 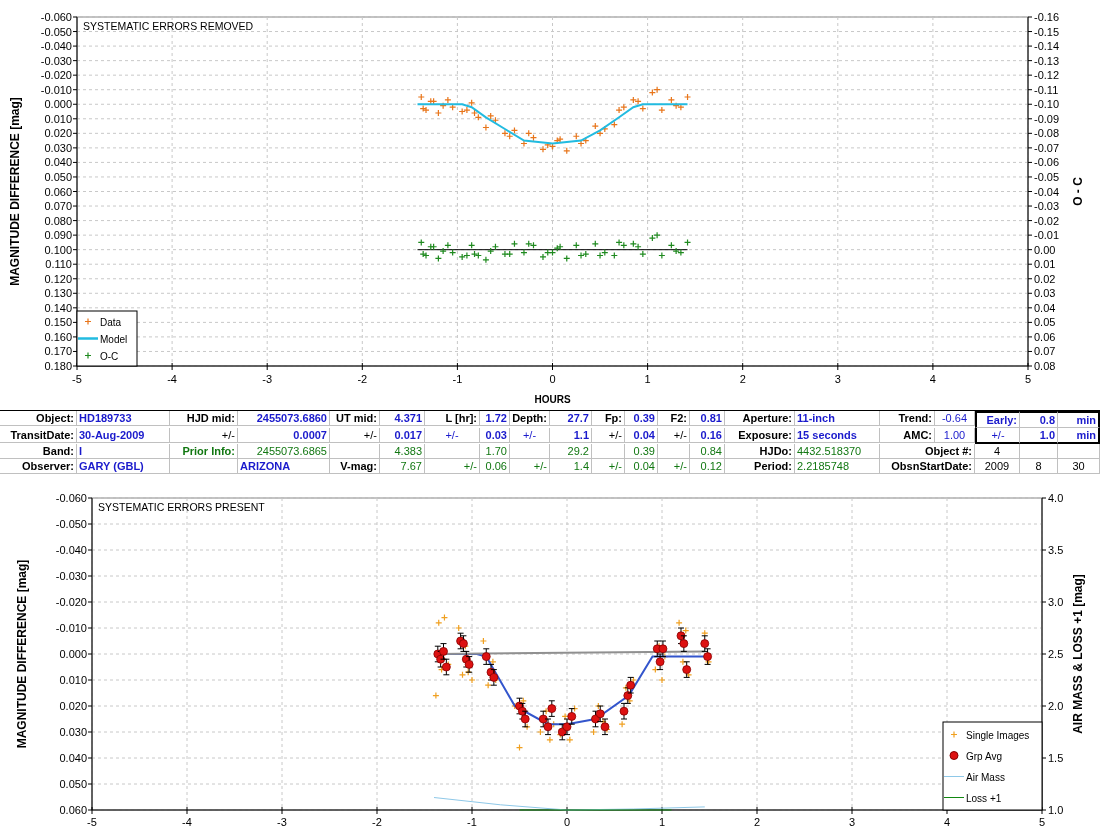 I want to click on field-label: V-mag:, so click(x=355, y=466).